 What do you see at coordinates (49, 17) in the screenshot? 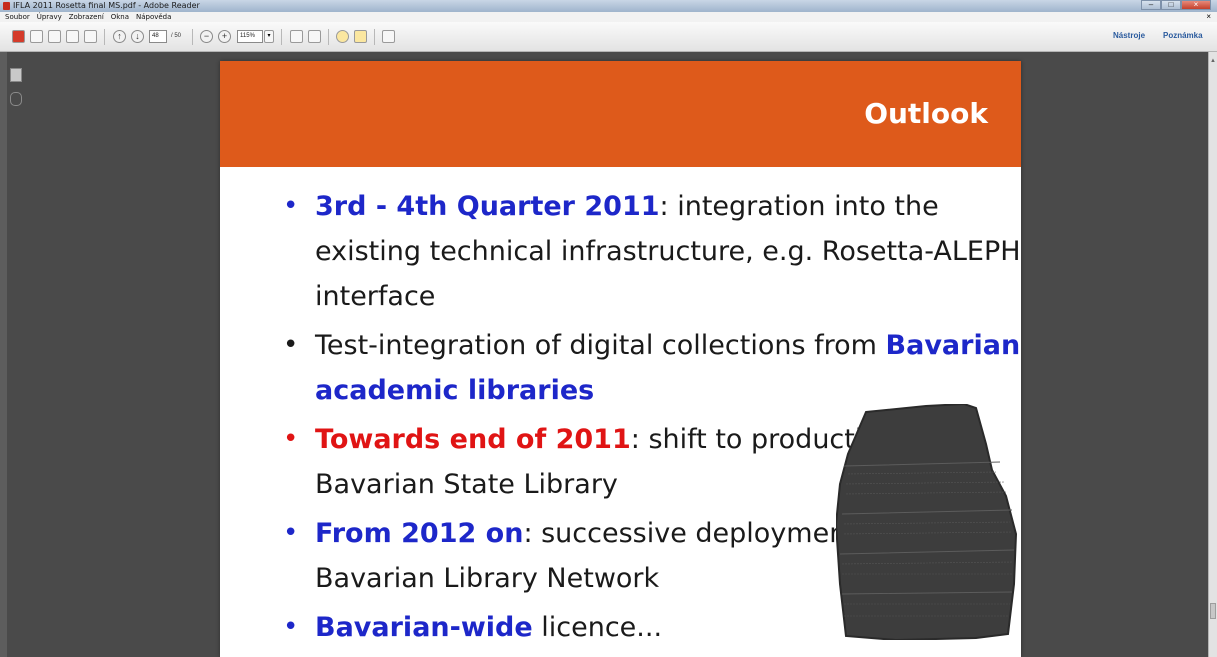
I see `menu-item-edit: Úpravy` at bounding box center [49, 17].